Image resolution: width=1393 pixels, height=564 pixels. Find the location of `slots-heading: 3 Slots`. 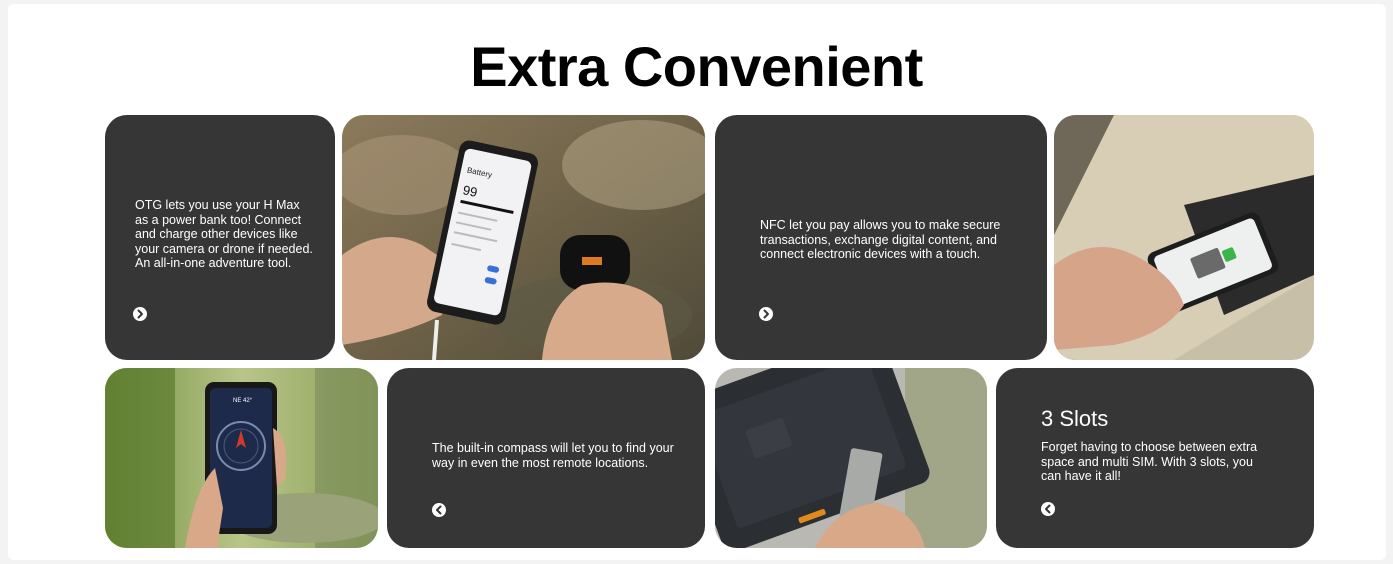

slots-heading: 3 Slots is located at coordinates (1075, 418).